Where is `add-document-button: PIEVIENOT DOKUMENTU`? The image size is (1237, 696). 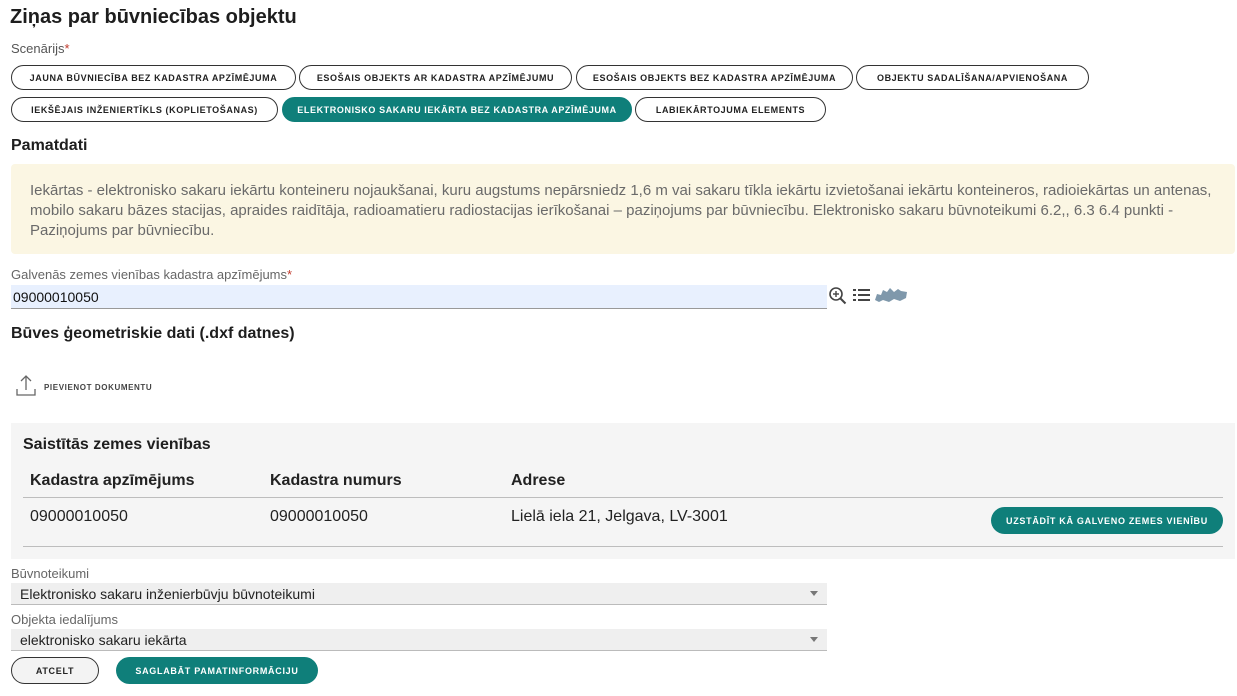
add-document-button: PIEVIENOT DOKUMENTU is located at coordinates (84, 387).